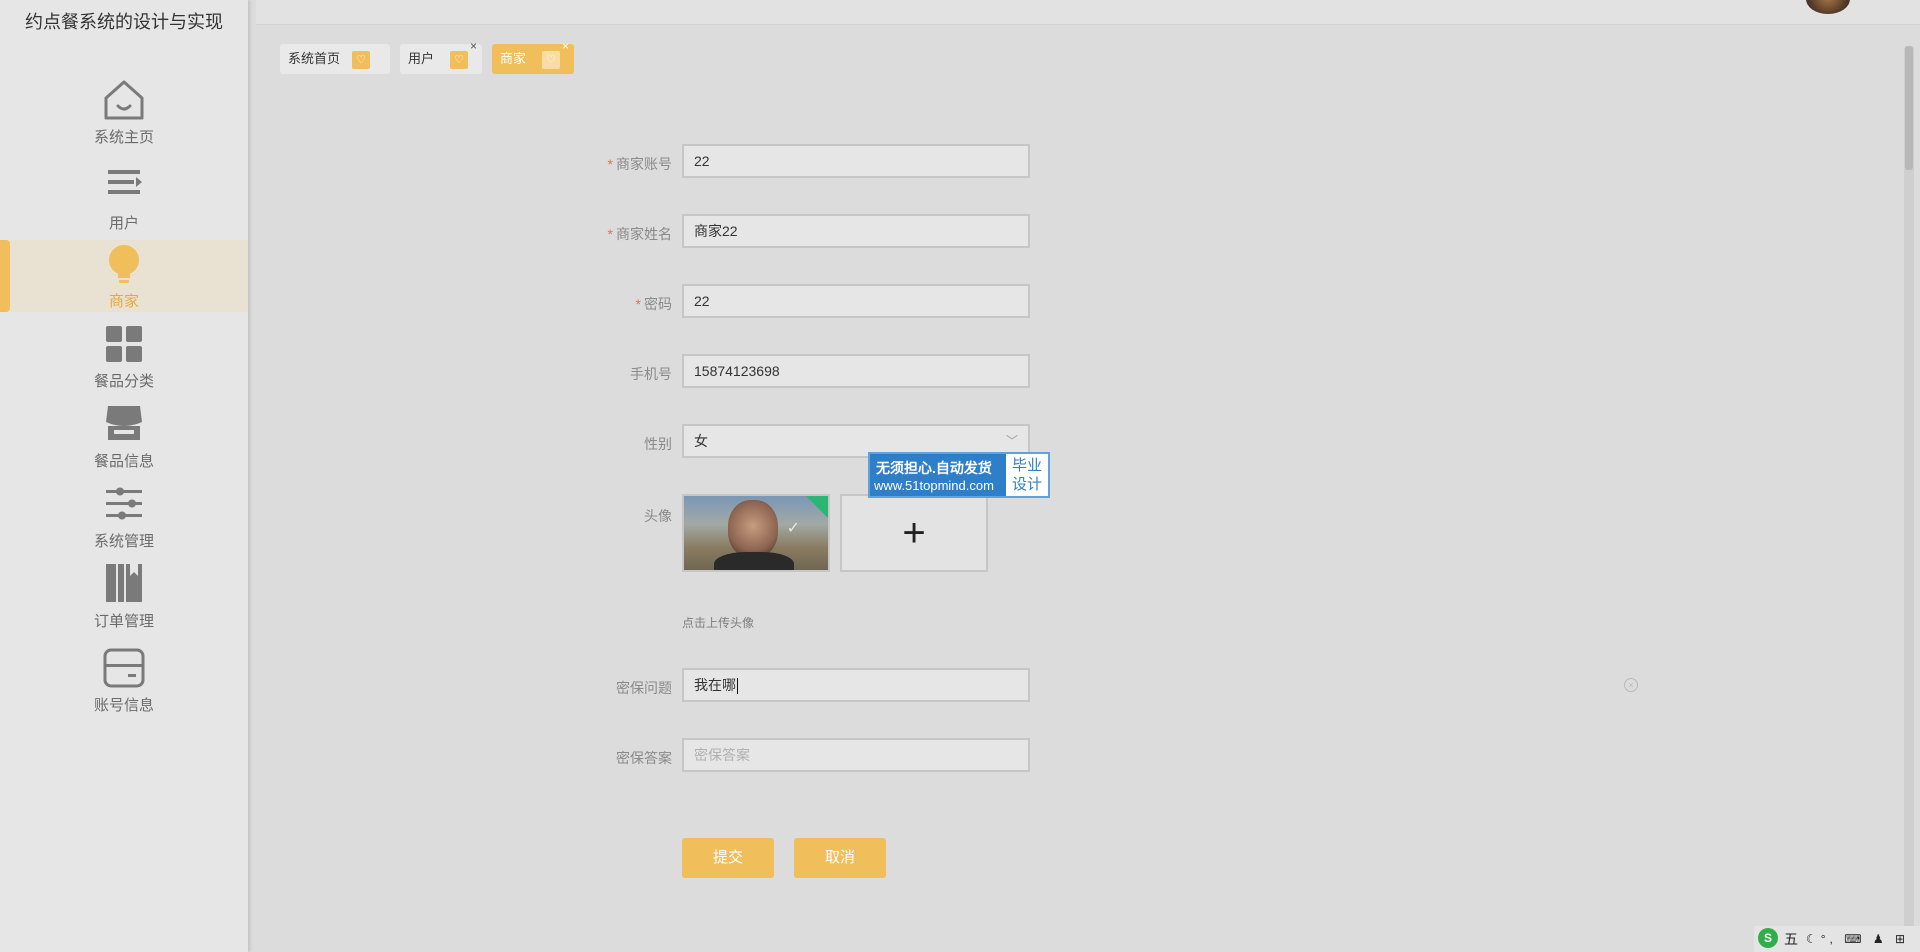 This screenshot has height=952, width=1920. I want to click on sidebar-item-users: 用户, so click(124, 198).